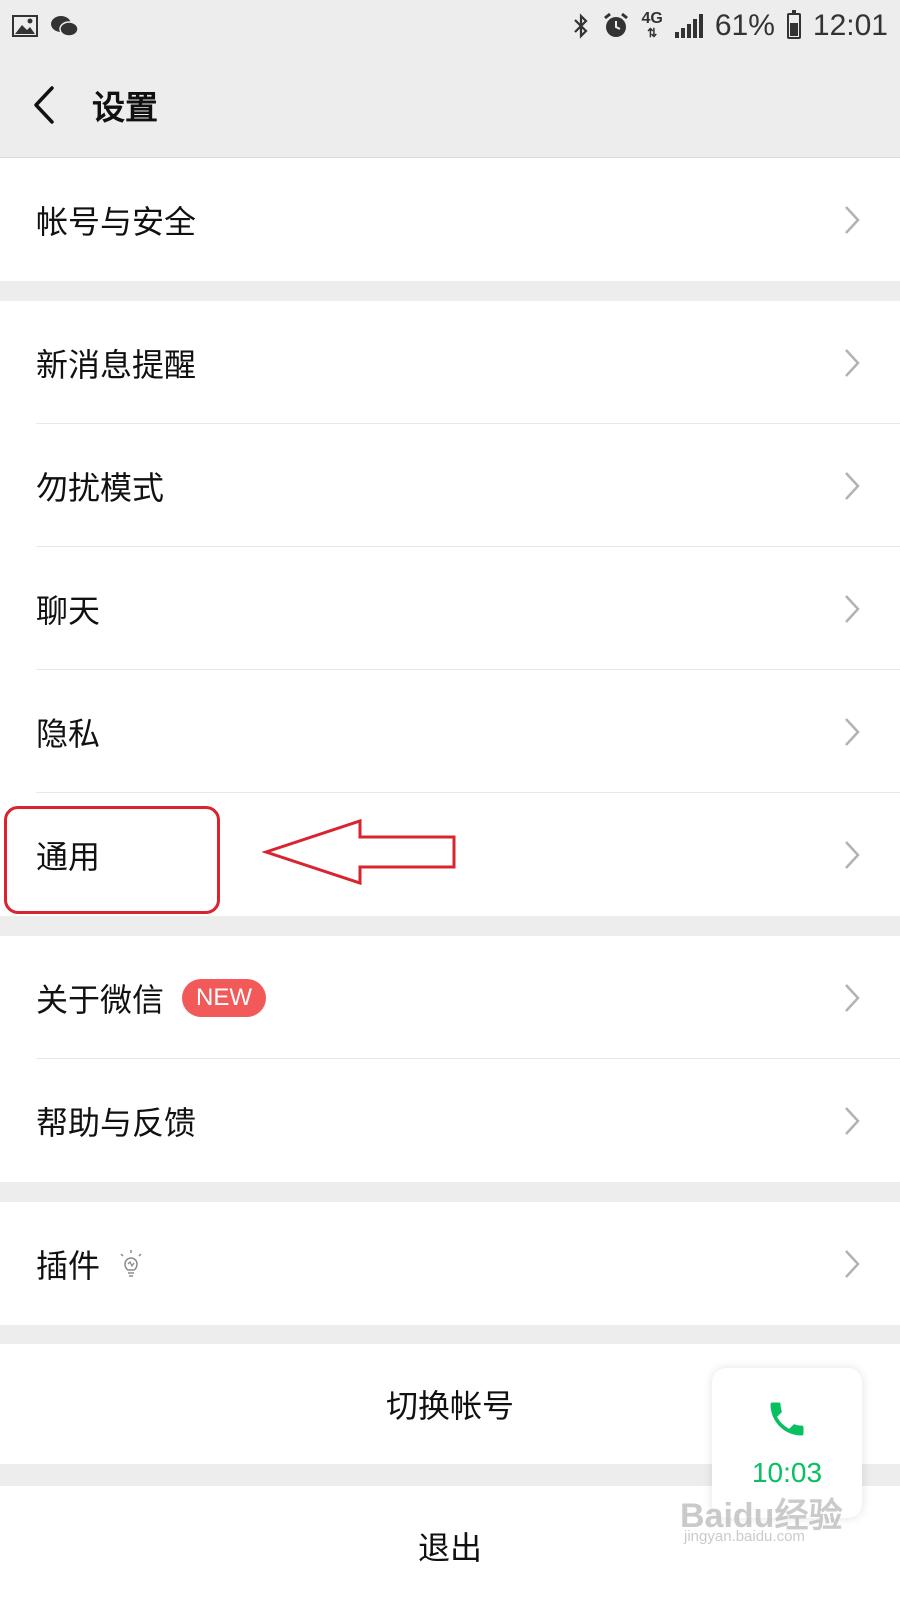  What do you see at coordinates (787, 1419) in the screenshot?
I see `phone-icon` at bounding box center [787, 1419].